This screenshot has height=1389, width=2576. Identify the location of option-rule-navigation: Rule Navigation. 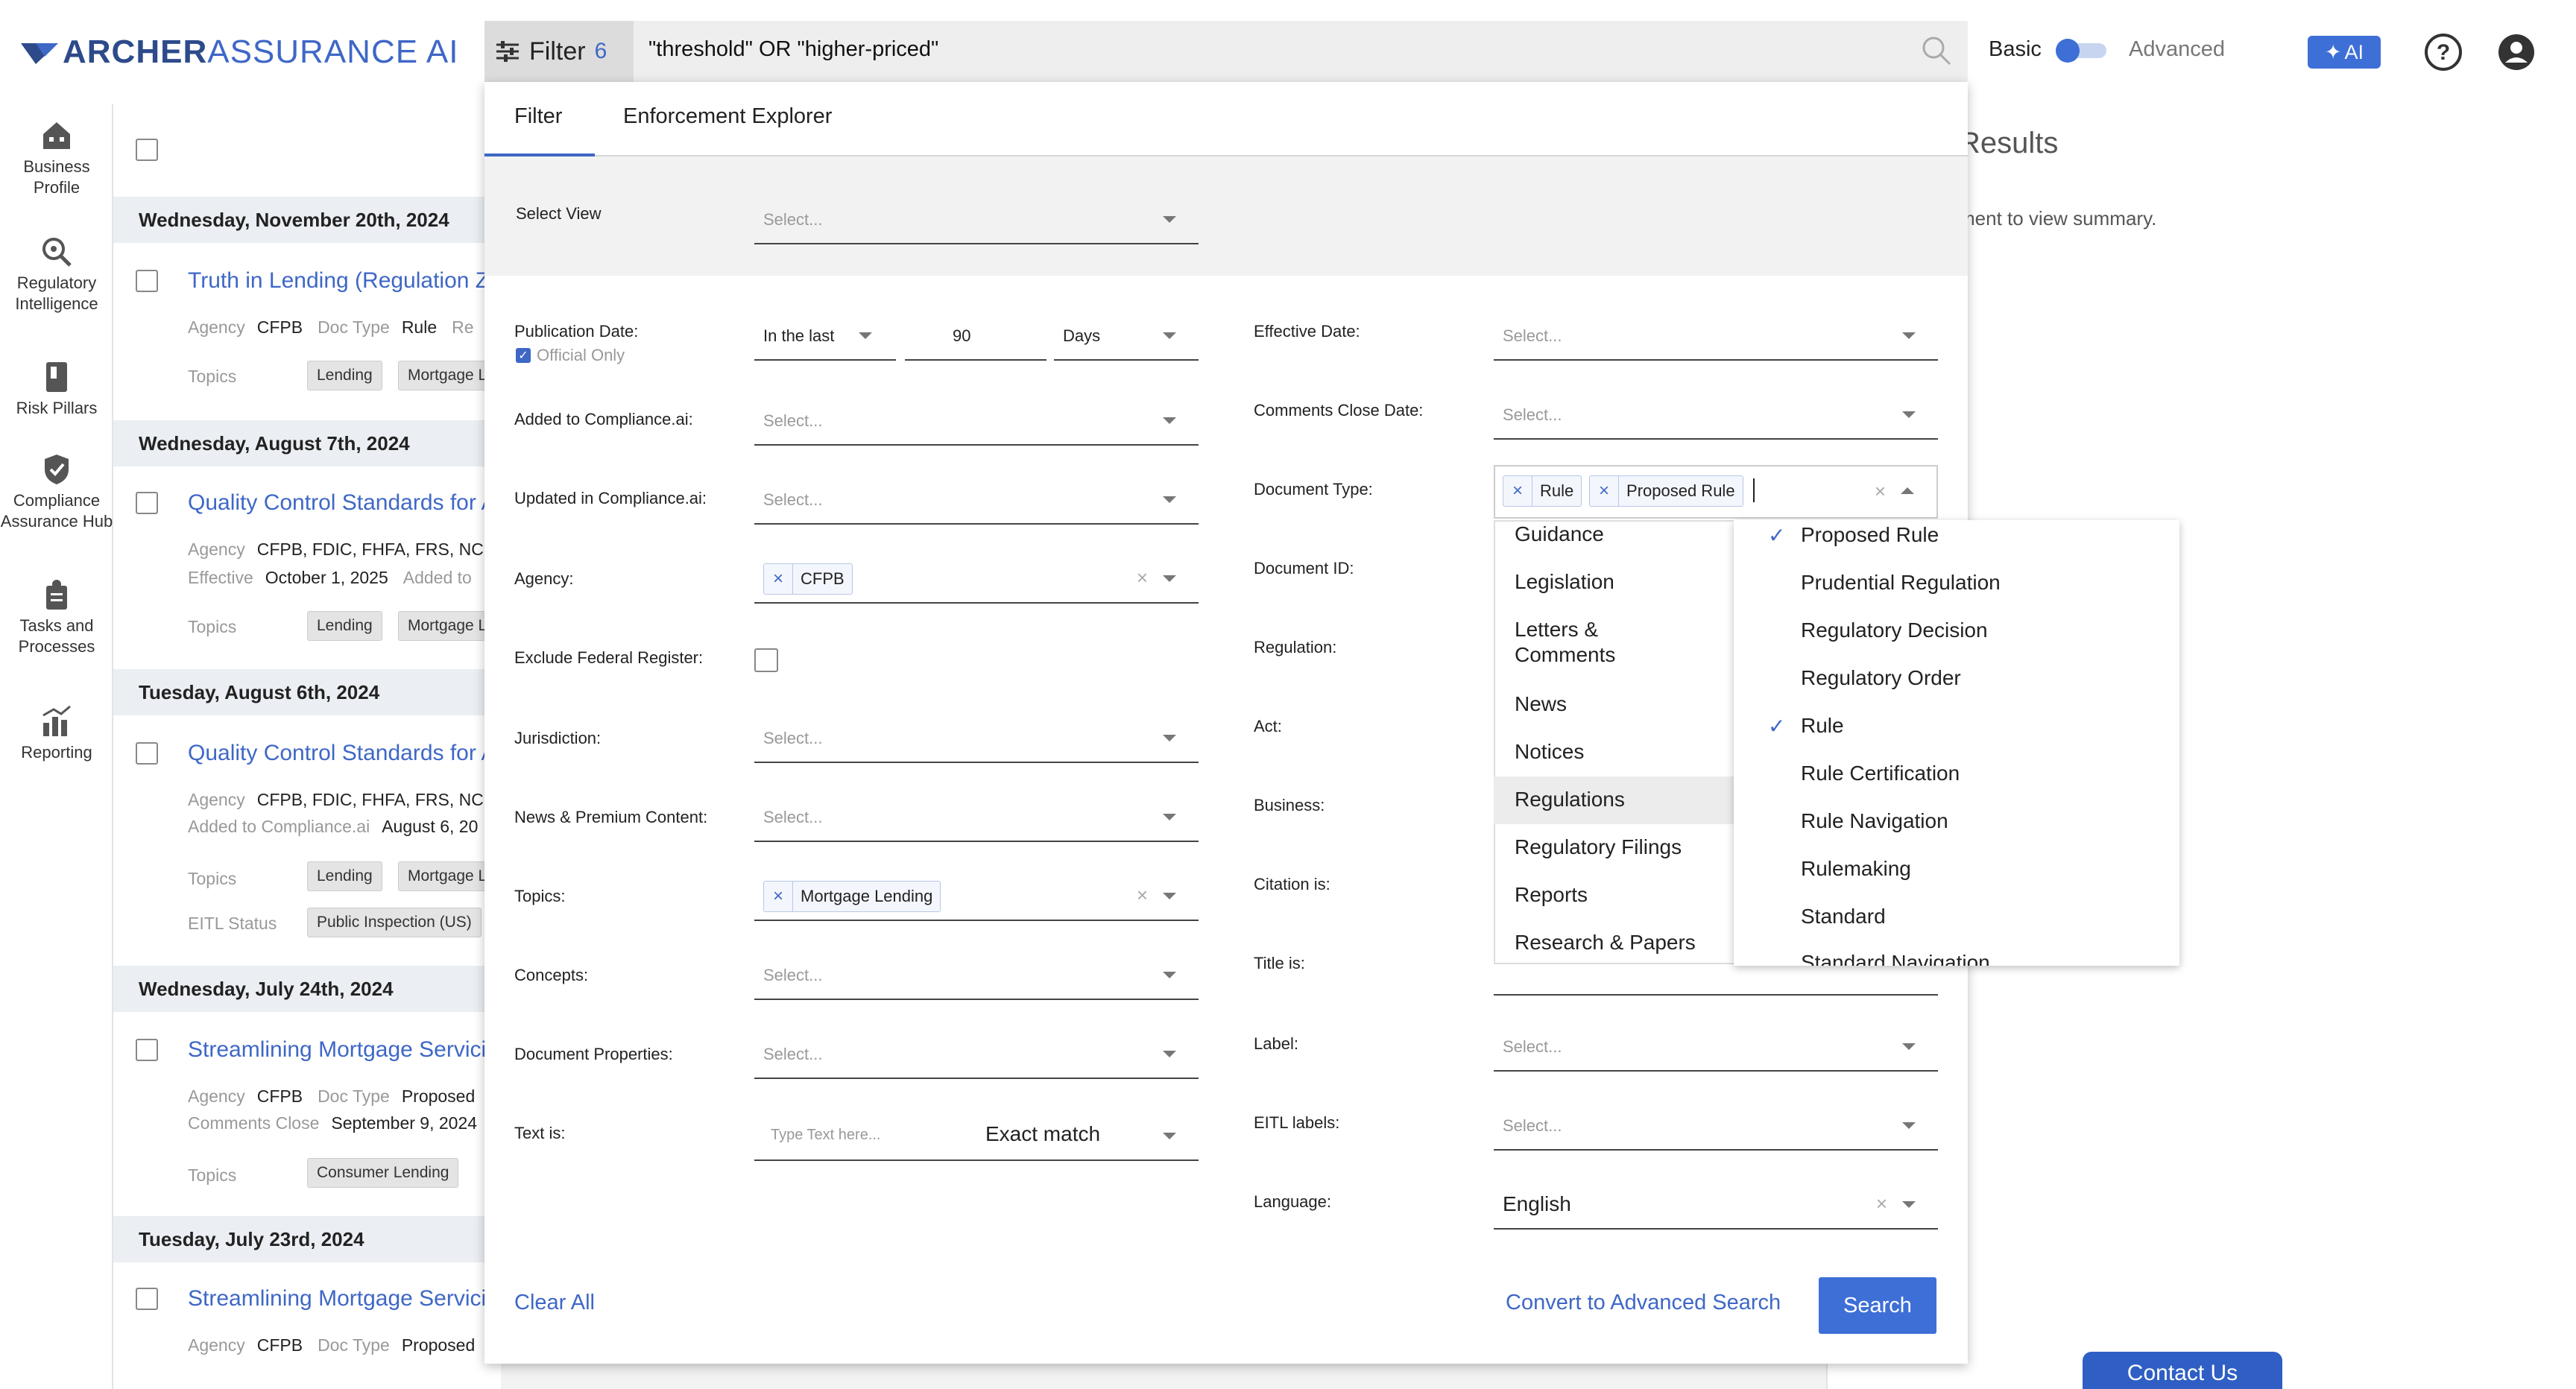
(1956, 821).